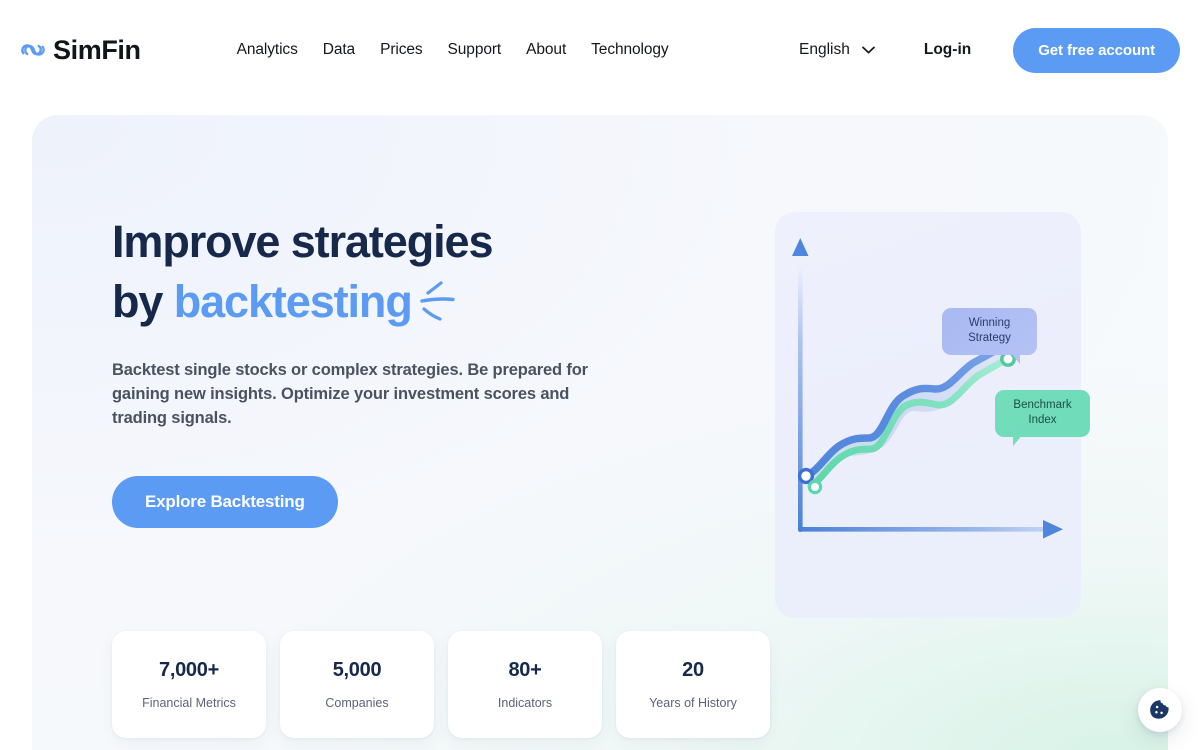 Image resolution: width=1200 pixels, height=750 pixels. I want to click on cookie-settings-button, so click(1160, 710).